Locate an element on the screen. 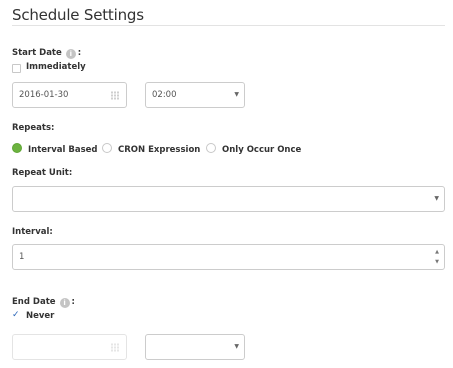  radio-cron-expression is located at coordinates (107, 148).